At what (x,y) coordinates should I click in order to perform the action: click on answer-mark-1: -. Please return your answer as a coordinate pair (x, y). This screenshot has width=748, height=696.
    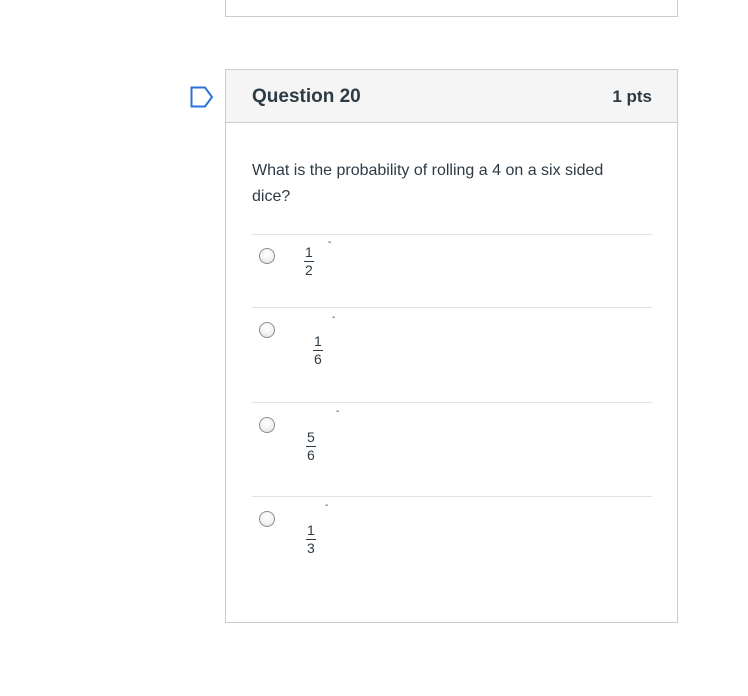
    Looking at the image, I should click on (330, 242).